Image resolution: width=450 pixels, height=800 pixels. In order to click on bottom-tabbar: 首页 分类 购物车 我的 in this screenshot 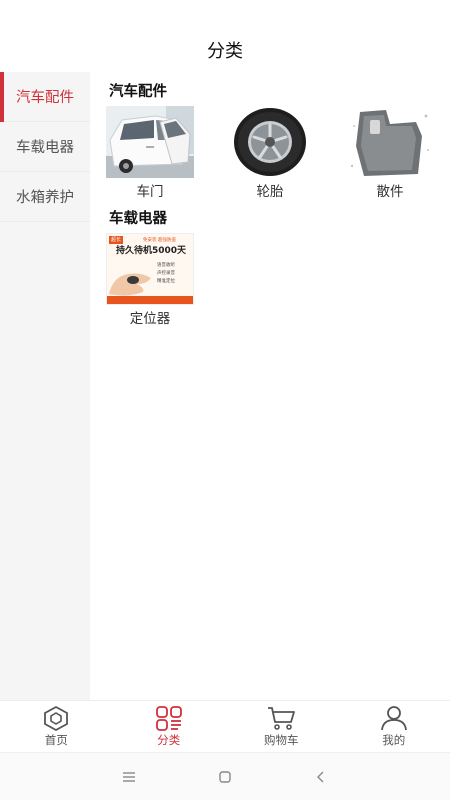, I will do `click(225, 726)`.